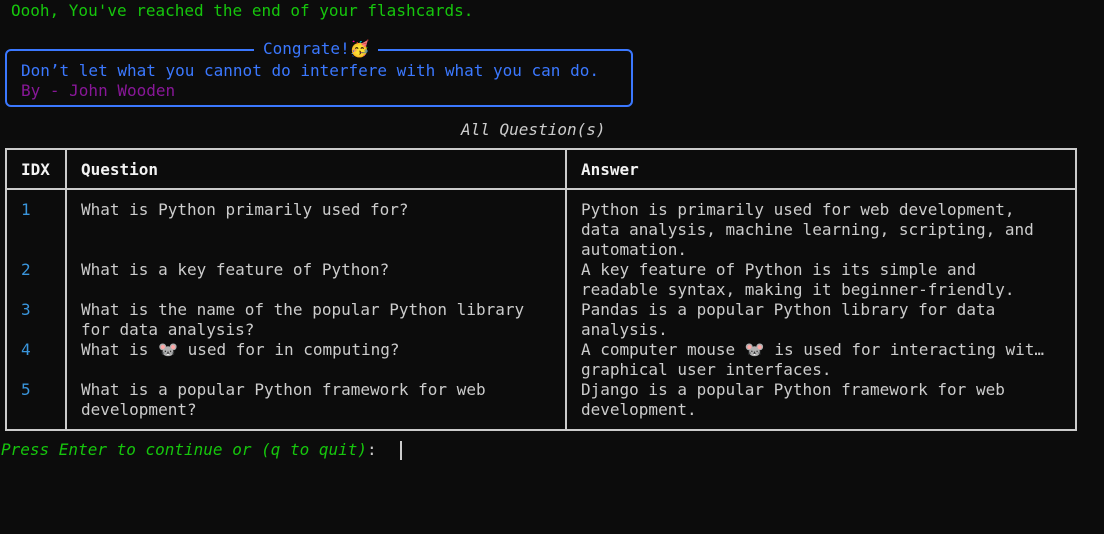  I want to click on table-title: All Question(s), so click(533, 129).